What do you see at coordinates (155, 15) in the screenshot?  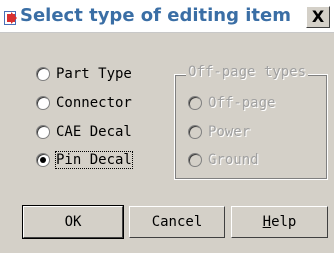 I see `dialog-title: Select type of editing item` at bounding box center [155, 15].